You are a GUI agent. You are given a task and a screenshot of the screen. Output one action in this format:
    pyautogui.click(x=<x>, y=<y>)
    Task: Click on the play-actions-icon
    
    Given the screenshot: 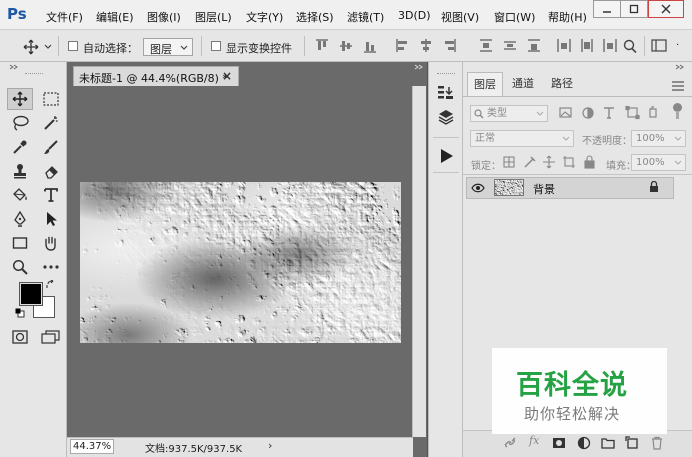 What is the action you would take?
    pyautogui.click(x=447, y=156)
    